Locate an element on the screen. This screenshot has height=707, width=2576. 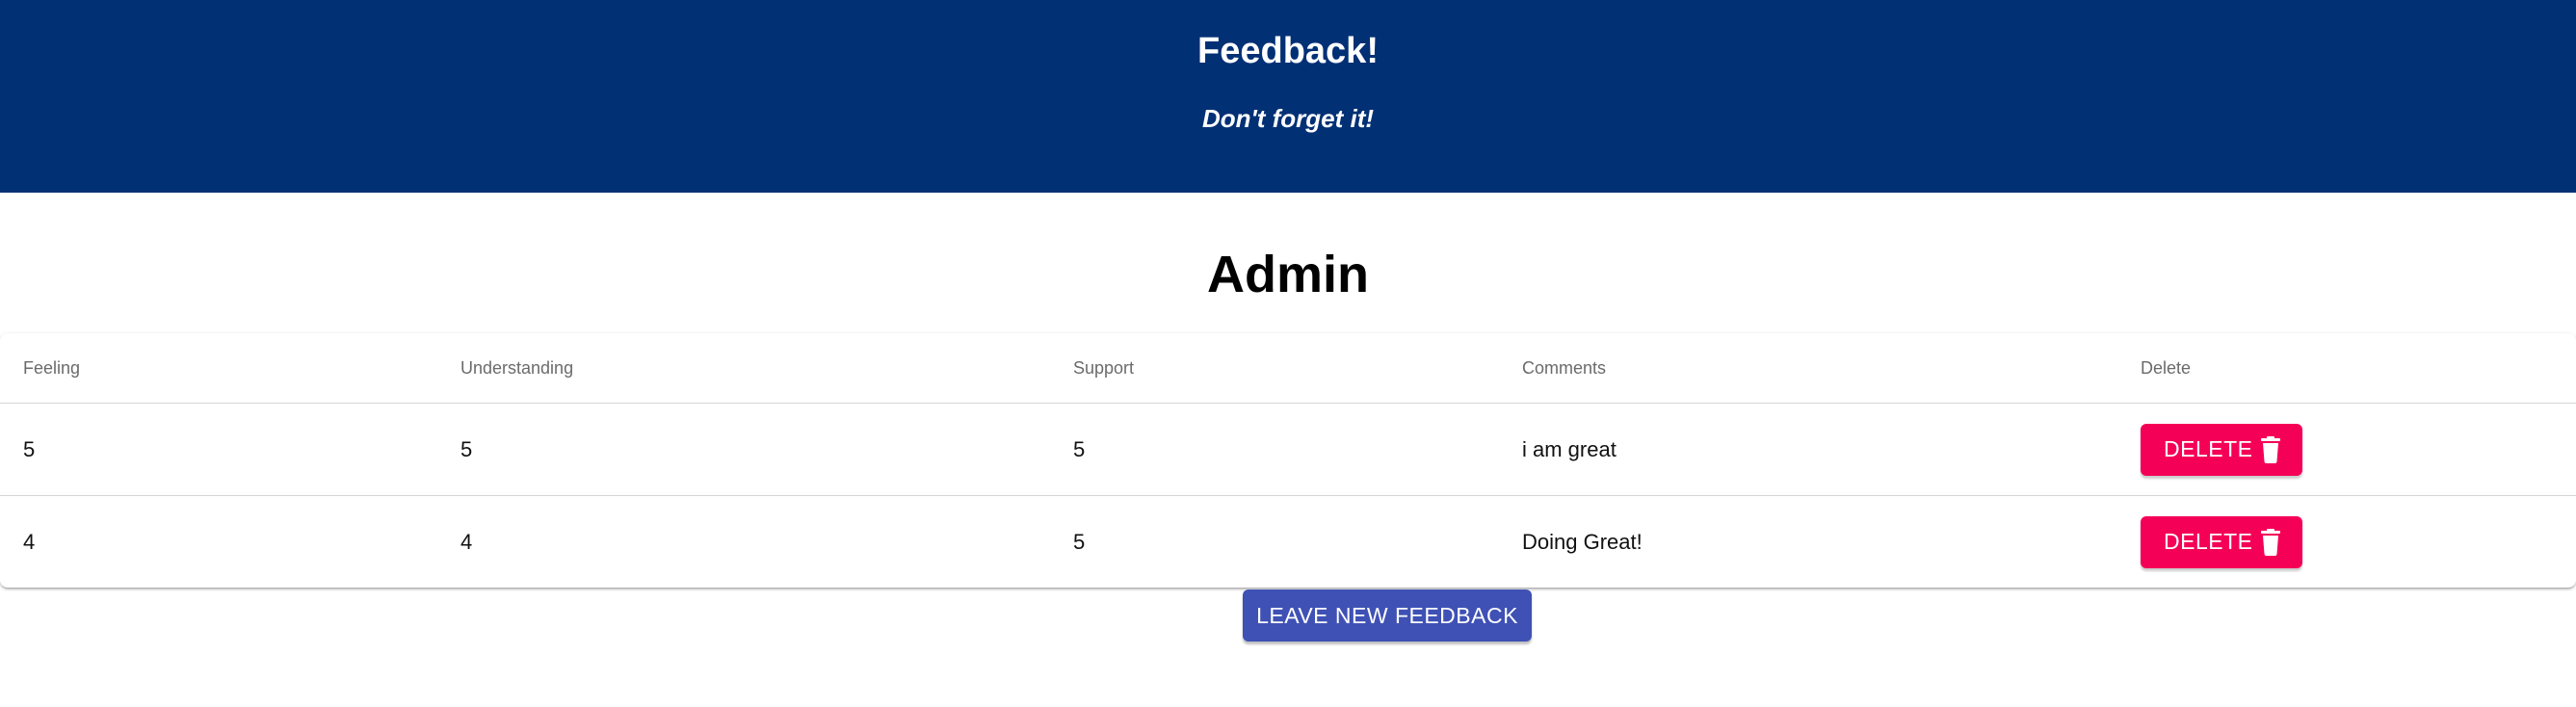
leave-new-feedback-button: LEAVE NEW FEEDBACK is located at coordinates (1387, 615).